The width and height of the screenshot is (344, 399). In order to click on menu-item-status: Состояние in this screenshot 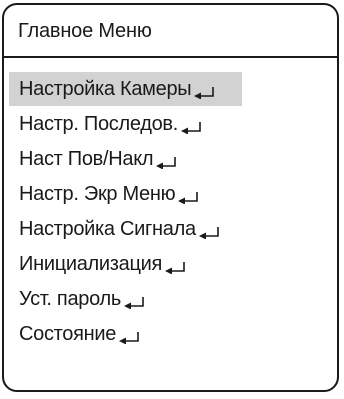, I will do `click(169, 334)`.